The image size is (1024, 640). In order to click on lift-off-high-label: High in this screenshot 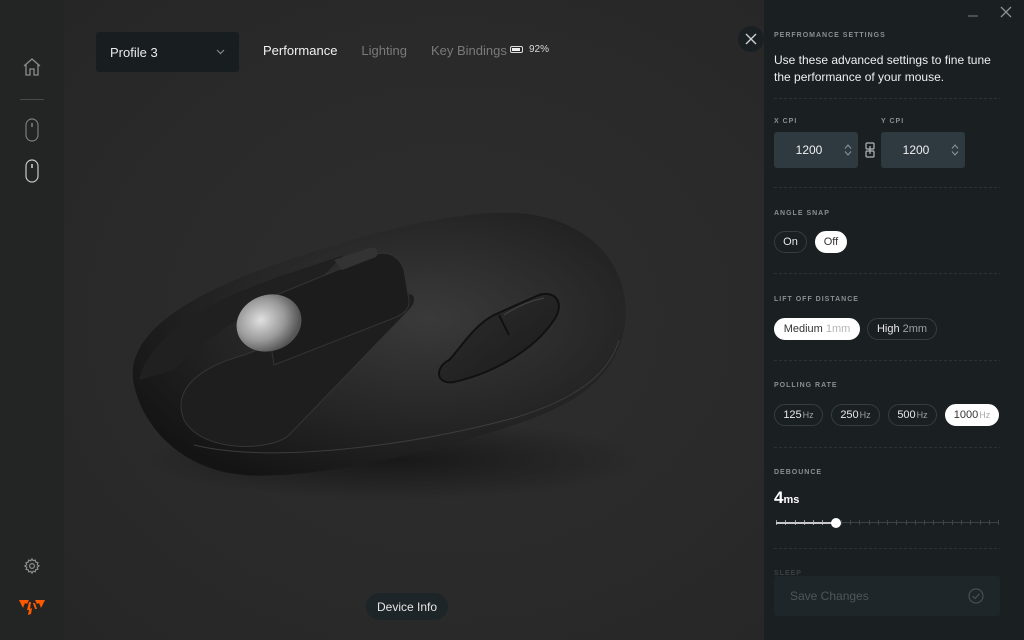, I will do `click(888, 329)`.